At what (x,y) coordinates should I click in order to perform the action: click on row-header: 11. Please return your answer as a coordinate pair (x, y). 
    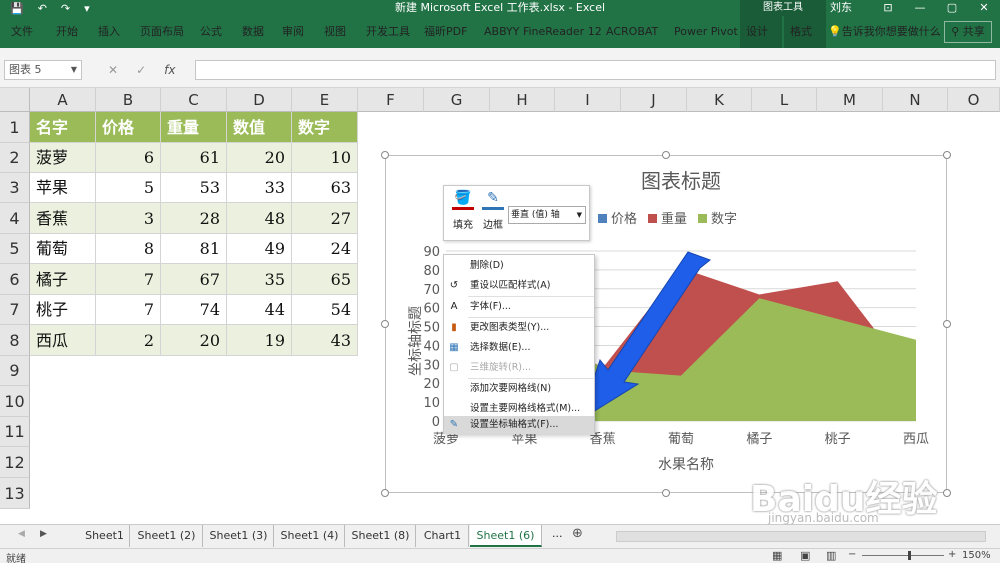
    Looking at the image, I should click on (15, 432).